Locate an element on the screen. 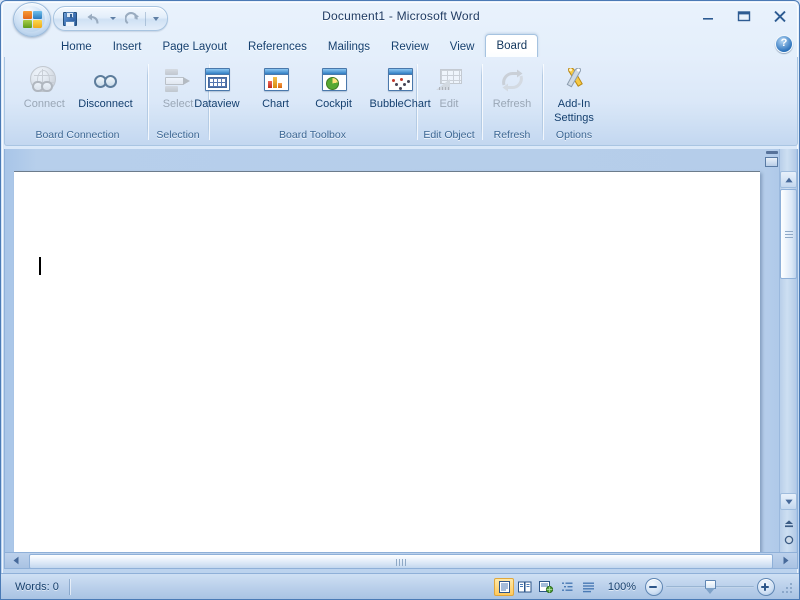  cockpit-button: Cockpit is located at coordinates (334, 87).